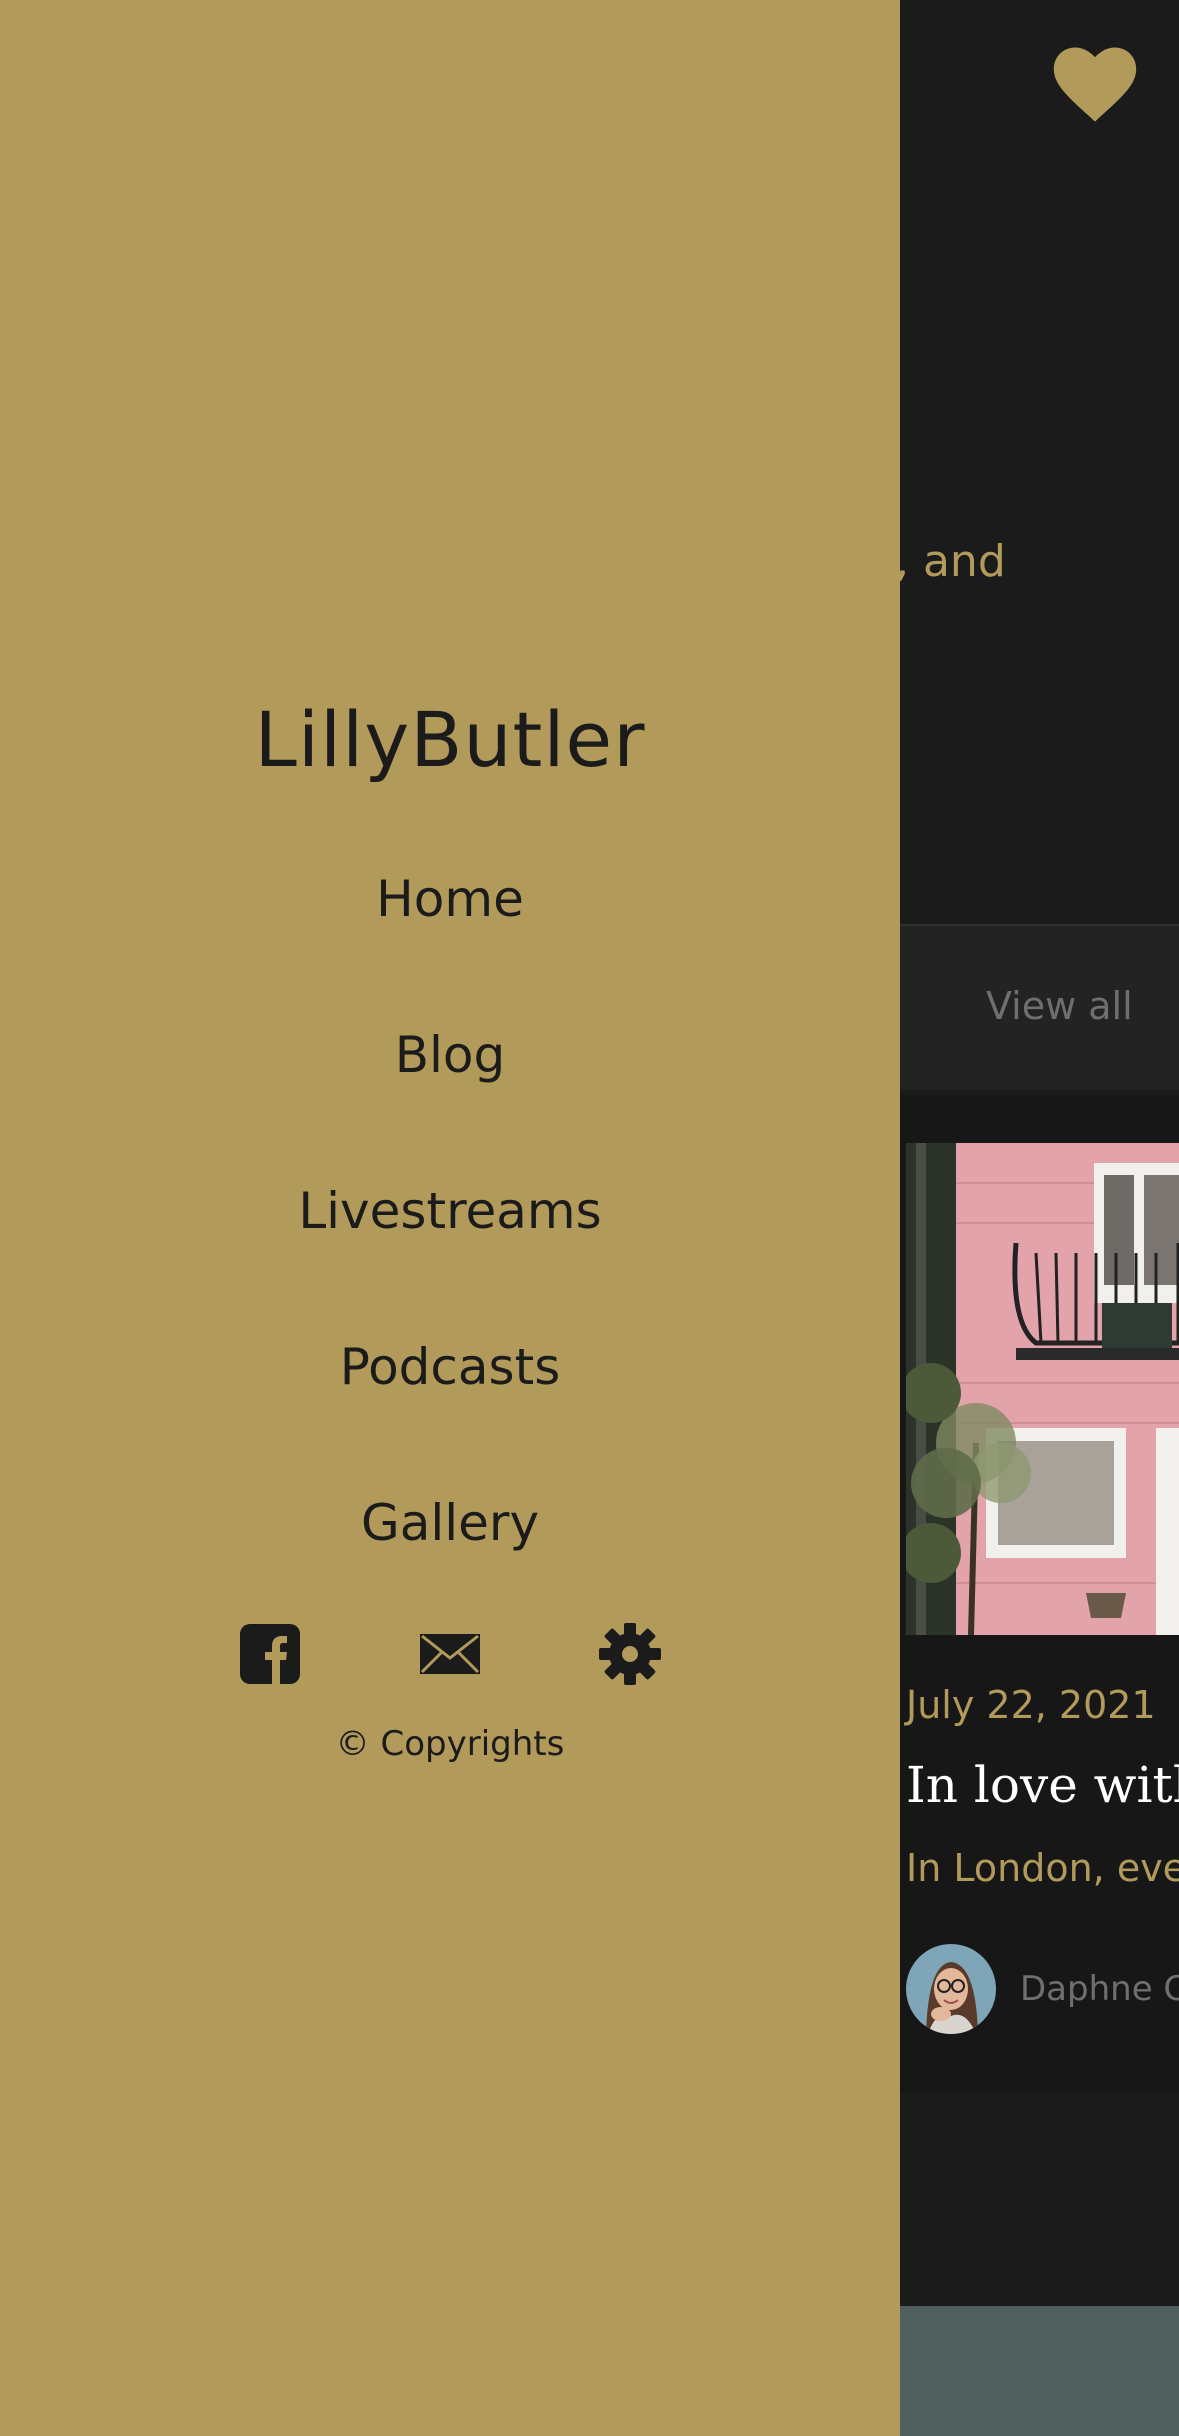  Describe the element at coordinates (1029, 2371) in the screenshot. I see `next-card-preview` at that location.